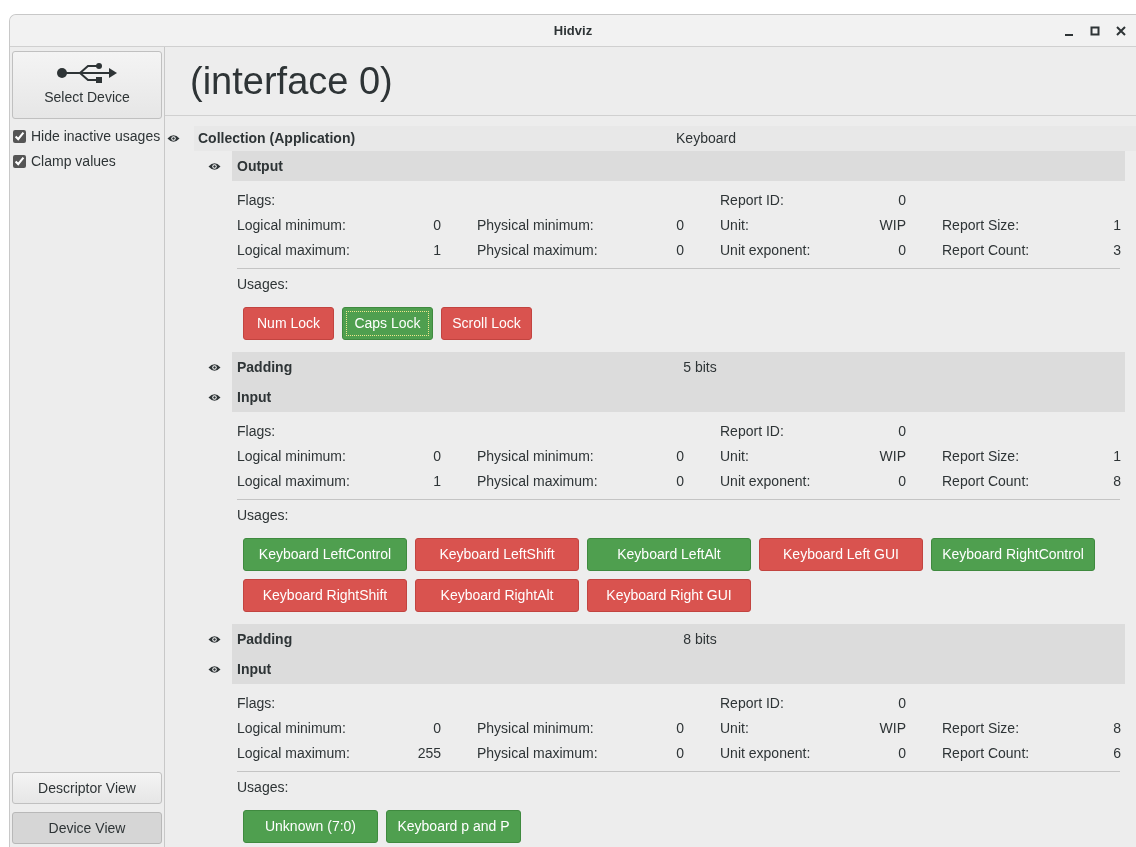  What do you see at coordinates (650, 81) in the screenshot?
I see `interface-heading: (interface 0)` at bounding box center [650, 81].